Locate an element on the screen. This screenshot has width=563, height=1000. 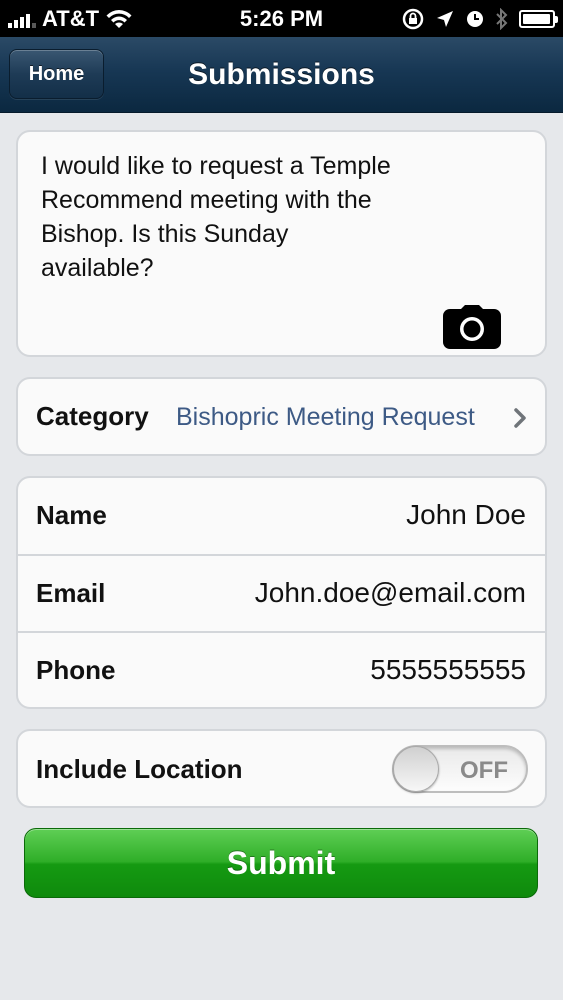
category-value: Bishopric Meeting Request is located at coordinates (325, 417).